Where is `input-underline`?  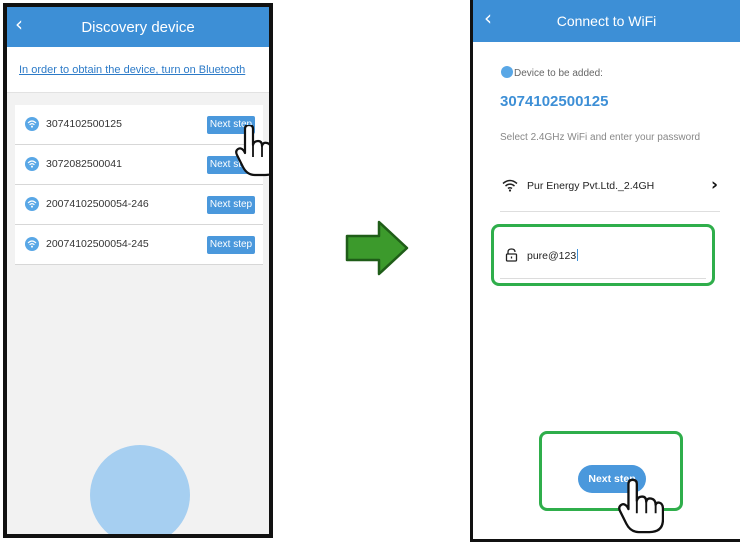 input-underline is located at coordinates (603, 278).